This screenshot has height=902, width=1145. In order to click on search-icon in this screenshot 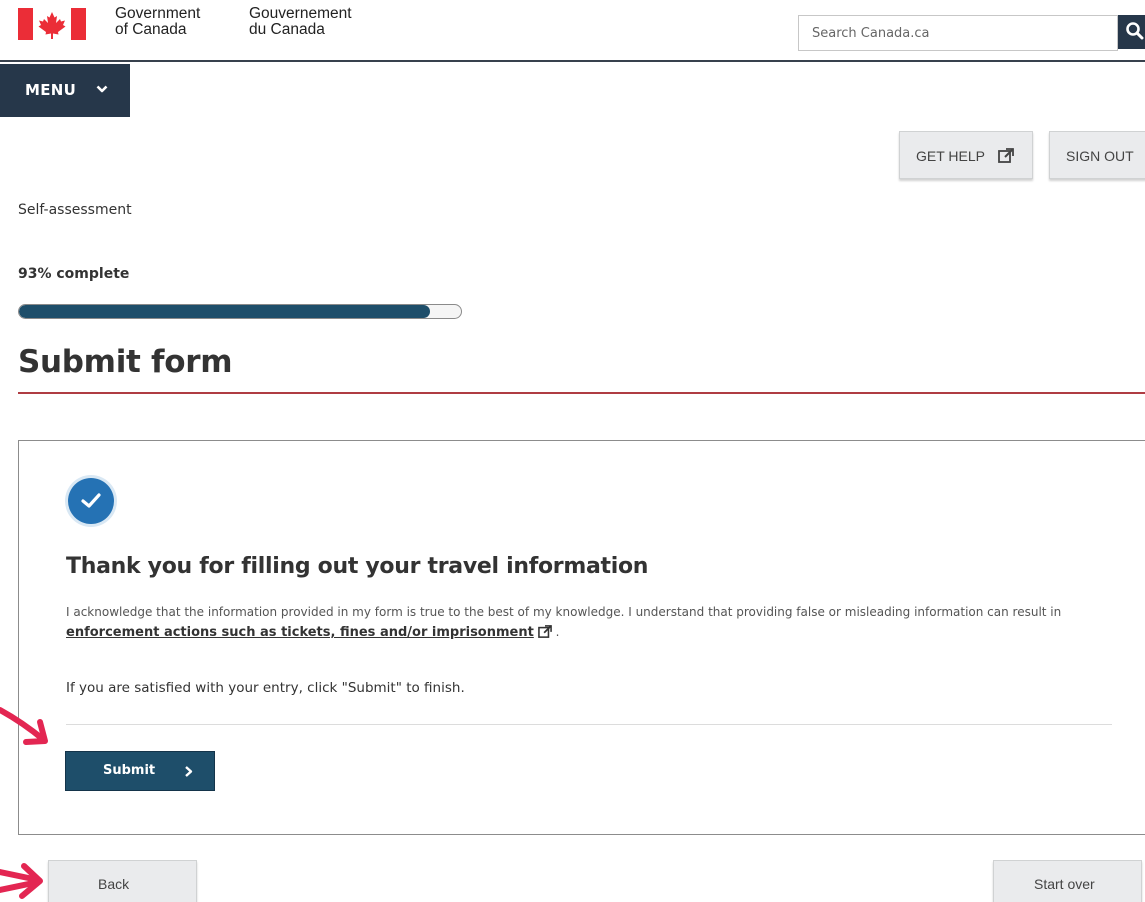, I will do `click(1135, 31)`.